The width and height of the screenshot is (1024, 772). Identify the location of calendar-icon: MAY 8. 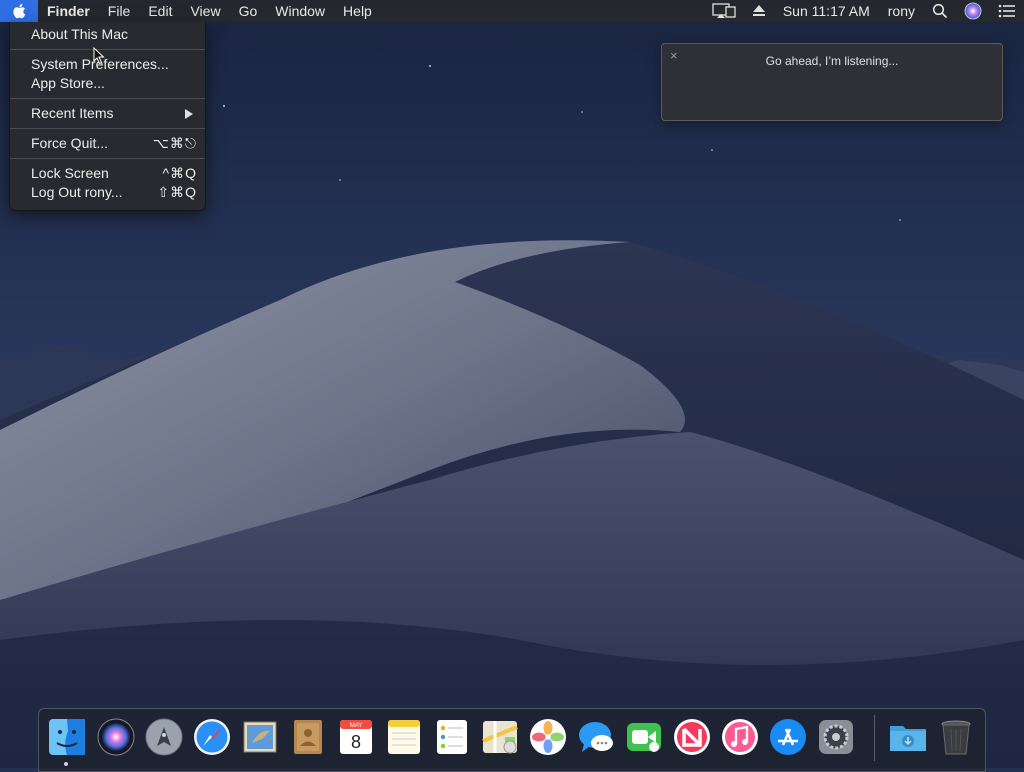
(356, 737).